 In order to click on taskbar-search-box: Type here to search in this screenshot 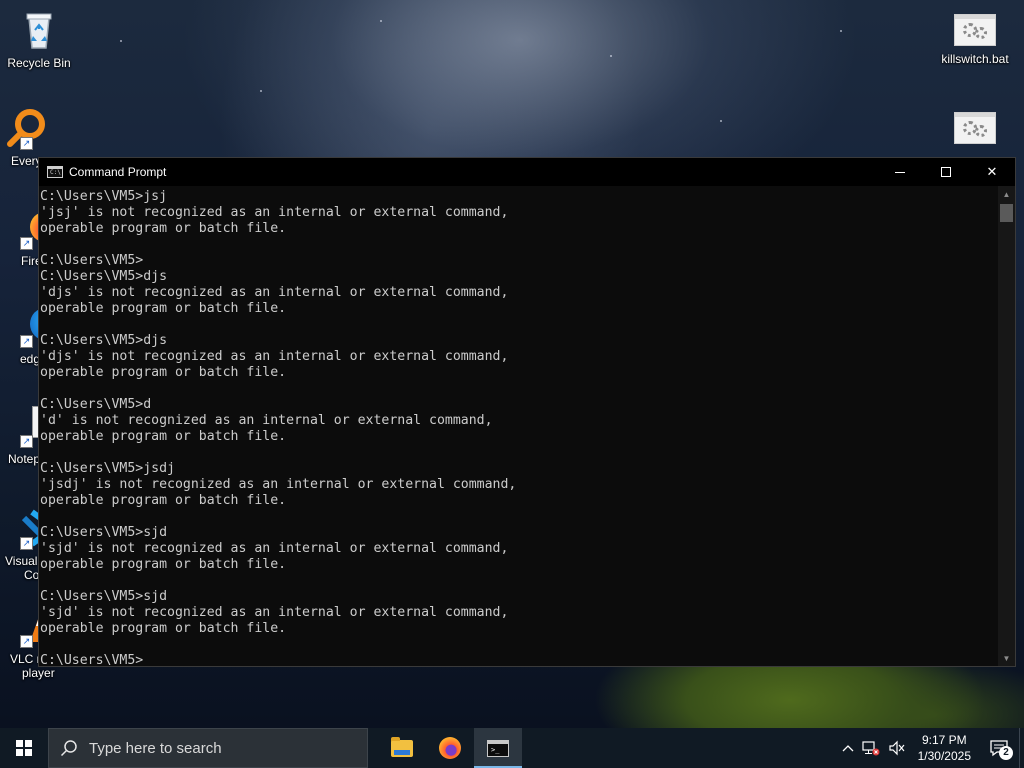, I will do `click(208, 748)`.